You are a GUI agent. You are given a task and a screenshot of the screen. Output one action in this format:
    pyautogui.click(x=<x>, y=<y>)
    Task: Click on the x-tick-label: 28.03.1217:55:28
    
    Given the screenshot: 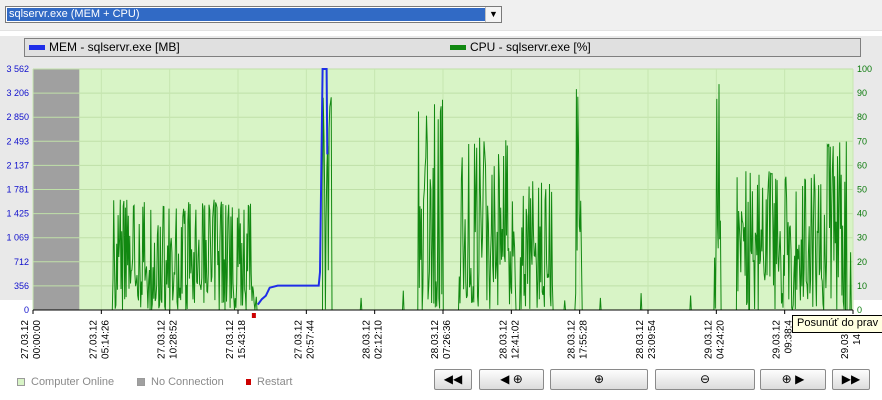 What is the action you would take?
    pyautogui.click(x=578, y=339)
    